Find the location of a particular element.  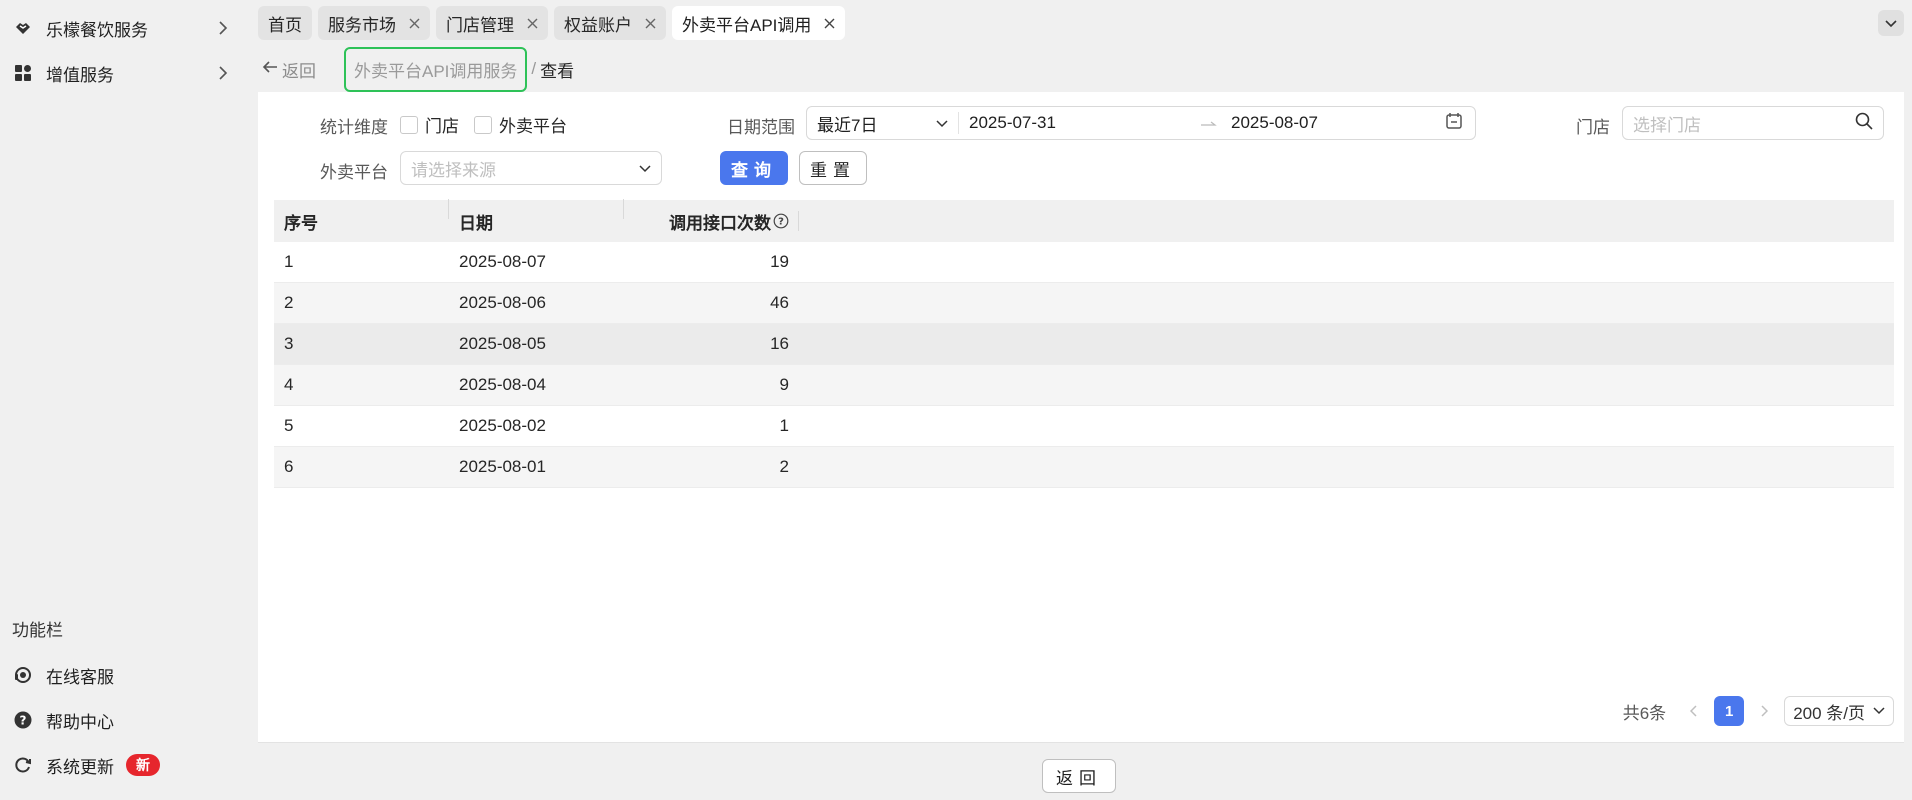

table-row: 6 2025-08-01 2 is located at coordinates (1084, 467).